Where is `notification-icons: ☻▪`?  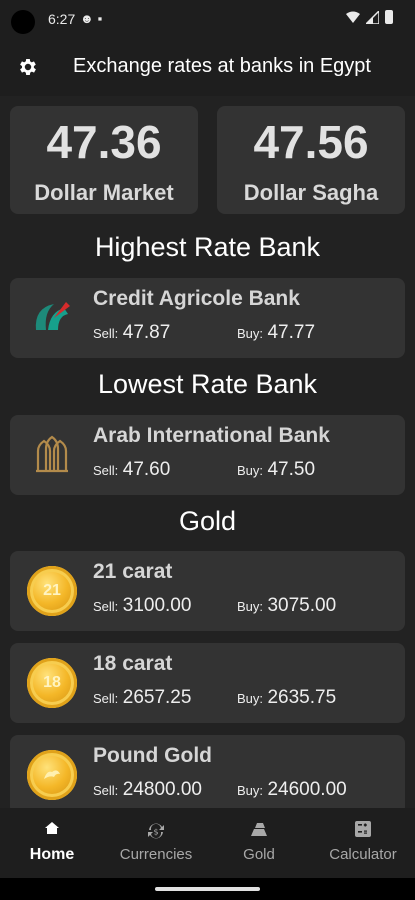 notification-icons: ☻▪ is located at coordinates (93, 18).